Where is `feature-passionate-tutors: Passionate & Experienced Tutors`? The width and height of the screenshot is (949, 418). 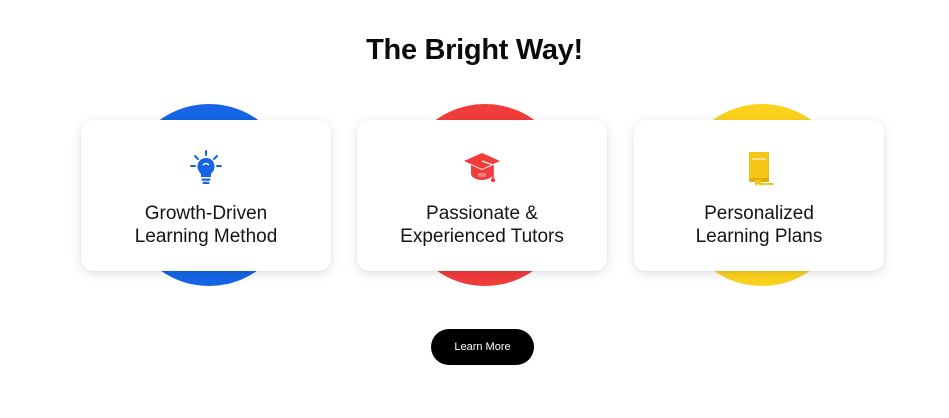 feature-passionate-tutors: Passionate & Experienced Tutors is located at coordinates (482, 195).